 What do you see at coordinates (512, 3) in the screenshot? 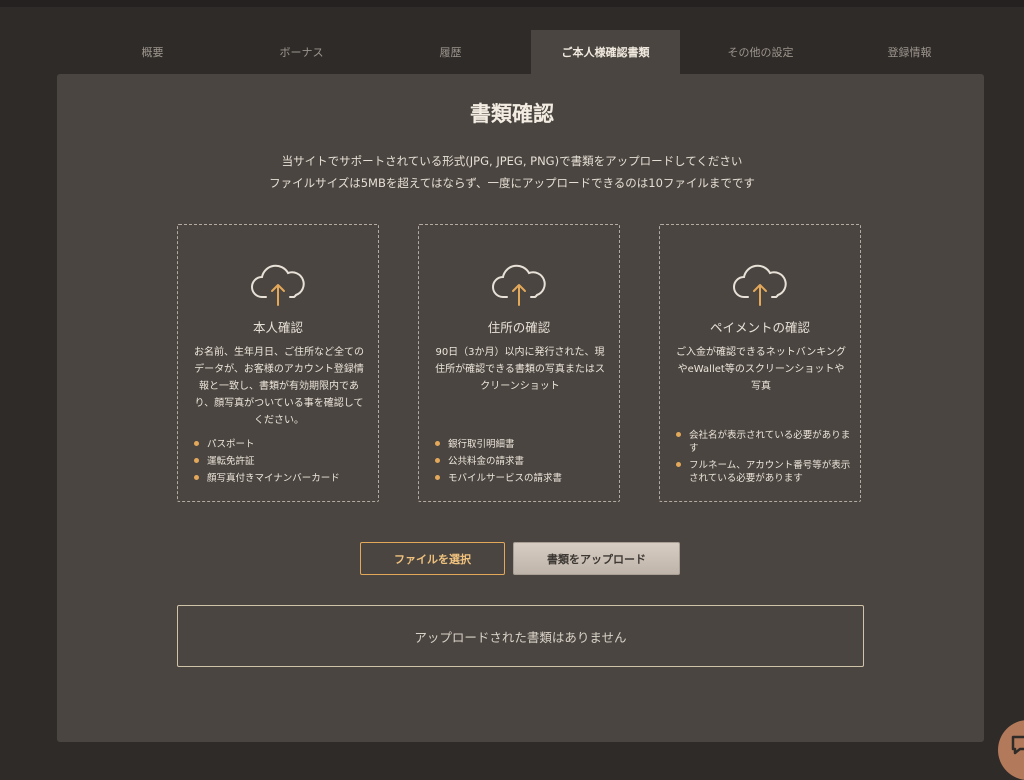
I see `top-bar` at bounding box center [512, 3].